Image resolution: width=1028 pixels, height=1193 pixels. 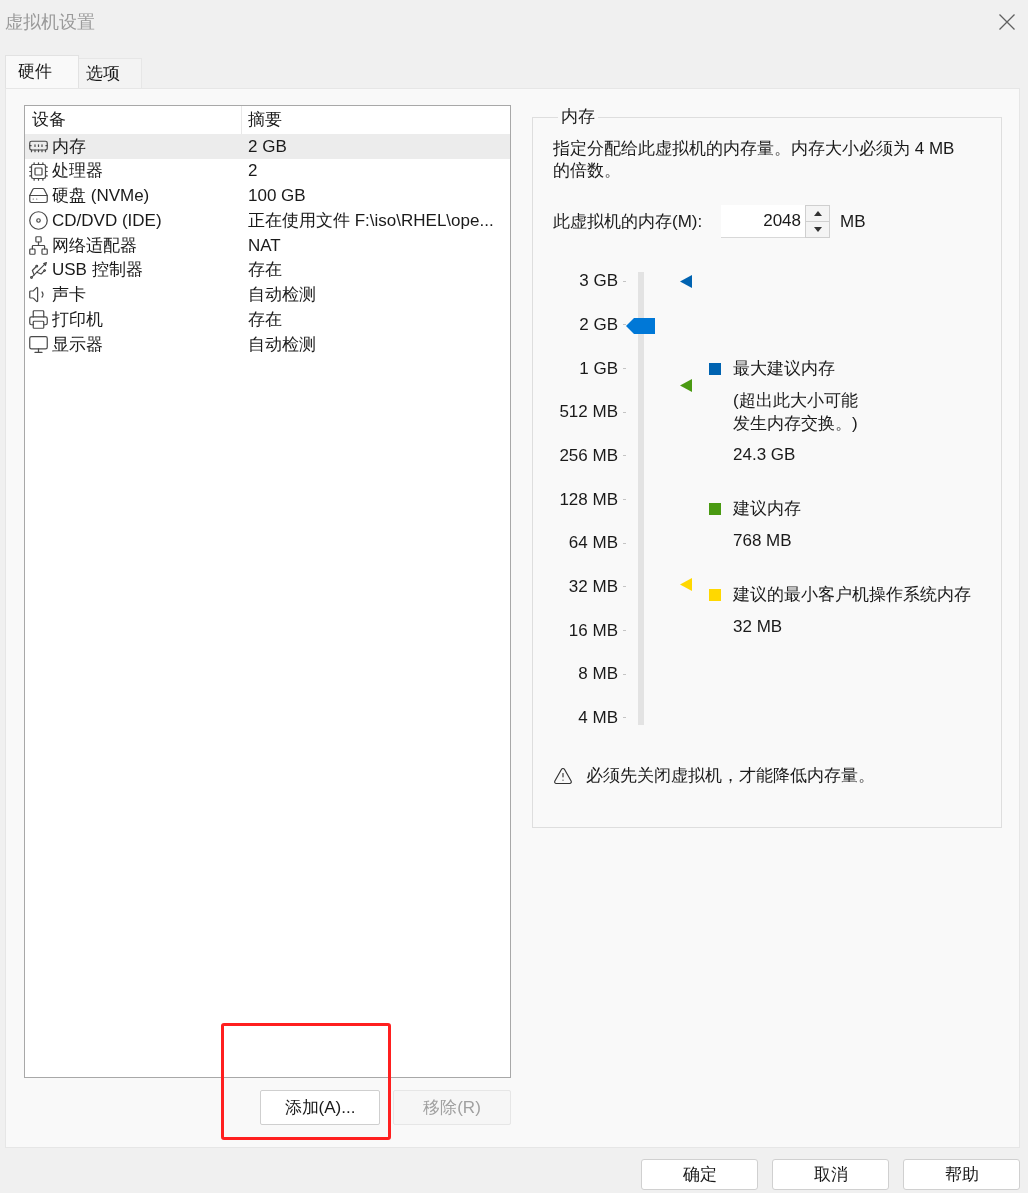 What do you see at coordinates (77, 319) in the screenshot?
I see `device-name: 打印机` at bounding box center [77, 319].